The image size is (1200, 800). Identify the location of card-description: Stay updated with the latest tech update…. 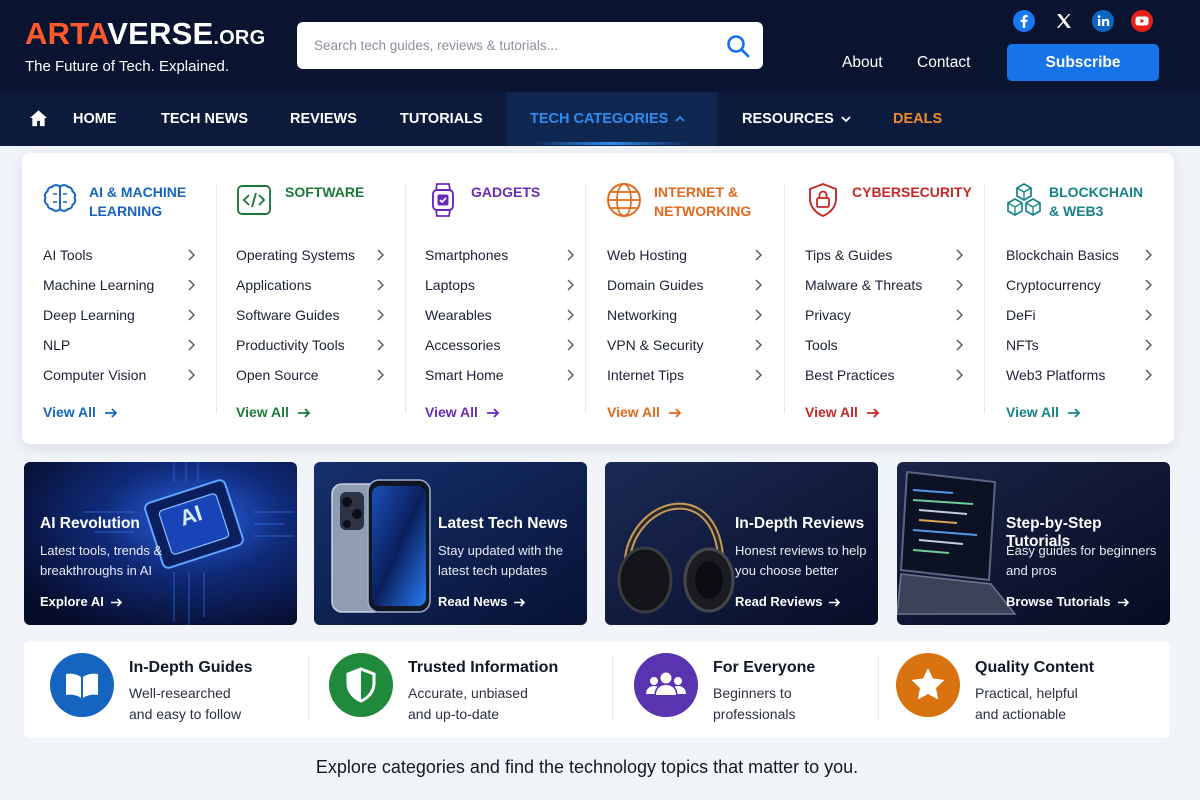
(500, 561).